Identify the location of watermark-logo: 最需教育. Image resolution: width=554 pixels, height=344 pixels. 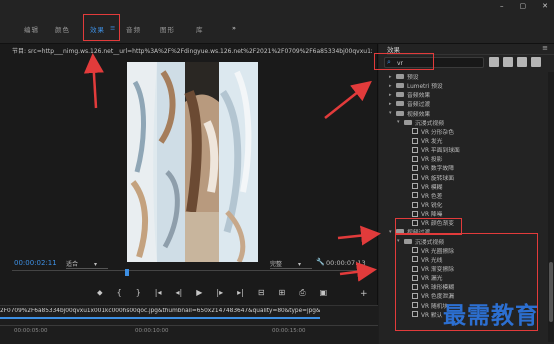
(491, 315).